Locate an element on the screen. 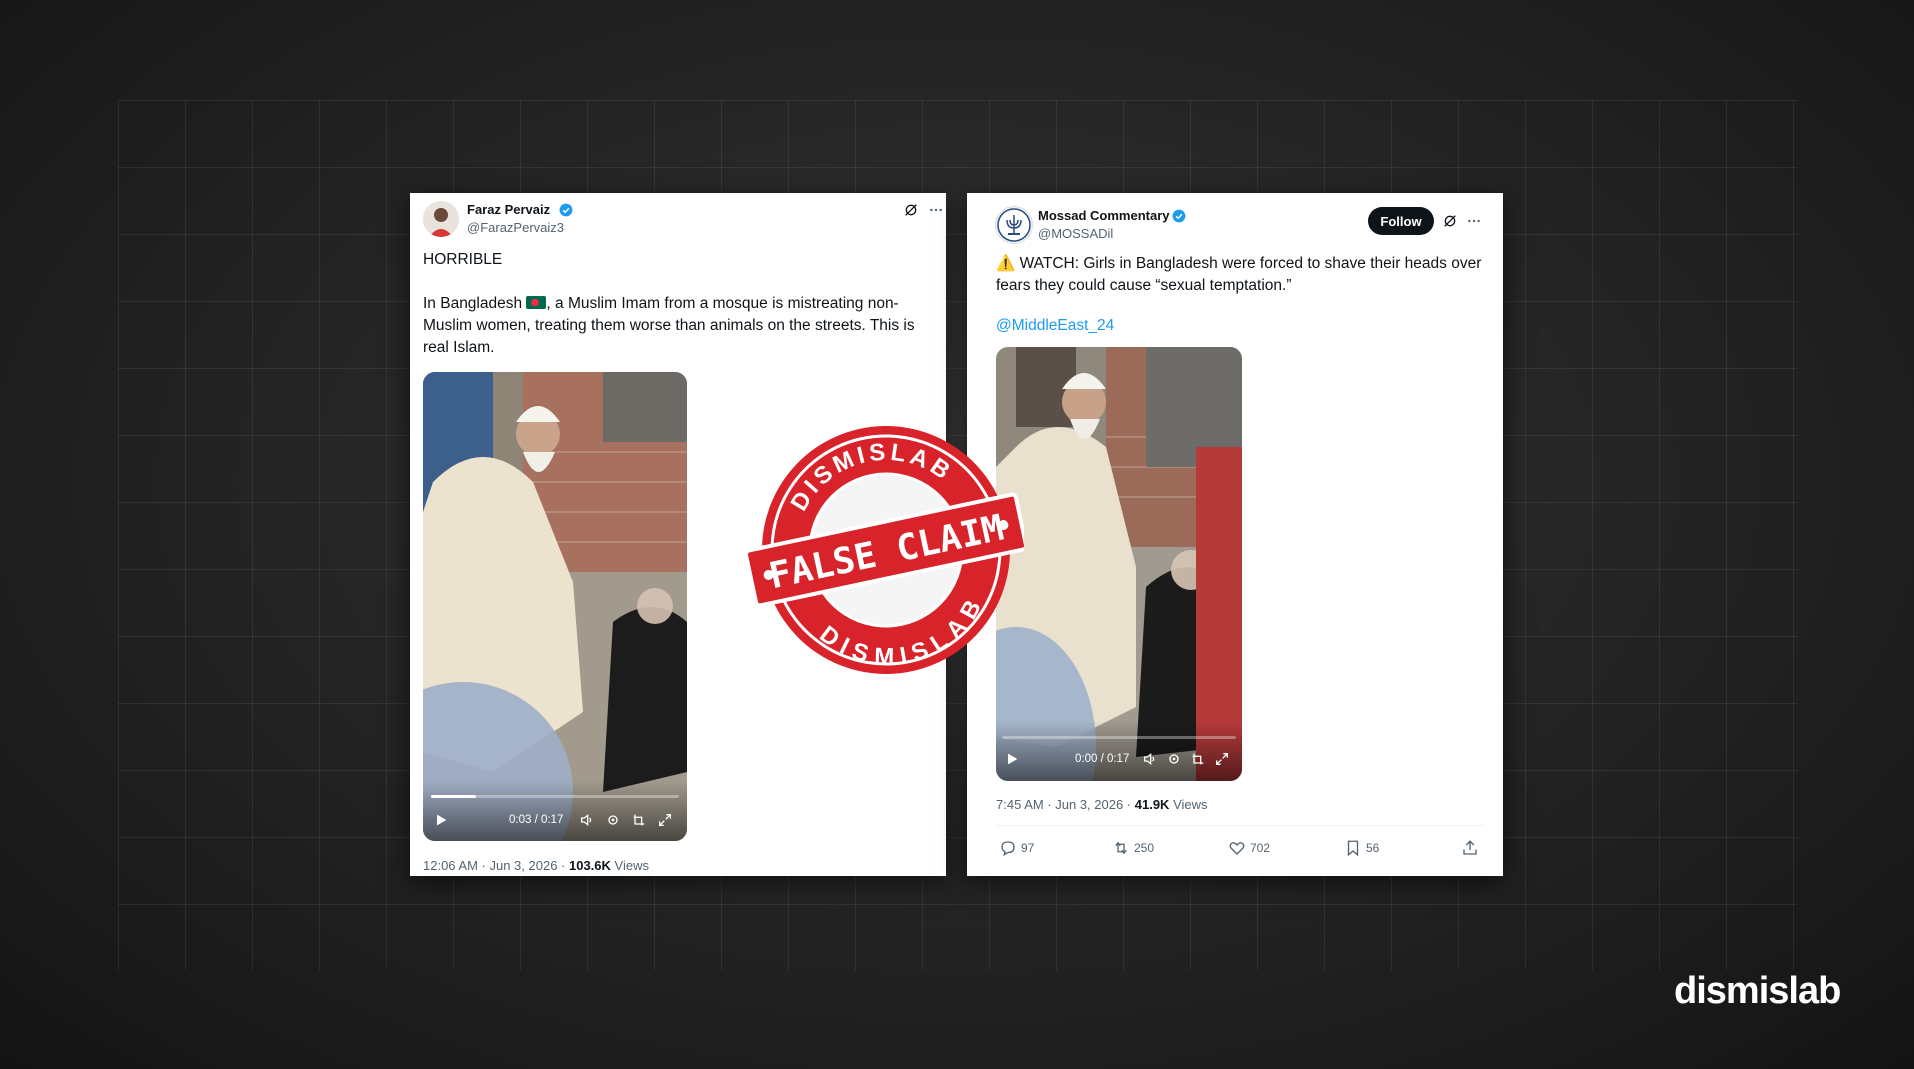  repost-icon is located at coordinates (1121, 848).